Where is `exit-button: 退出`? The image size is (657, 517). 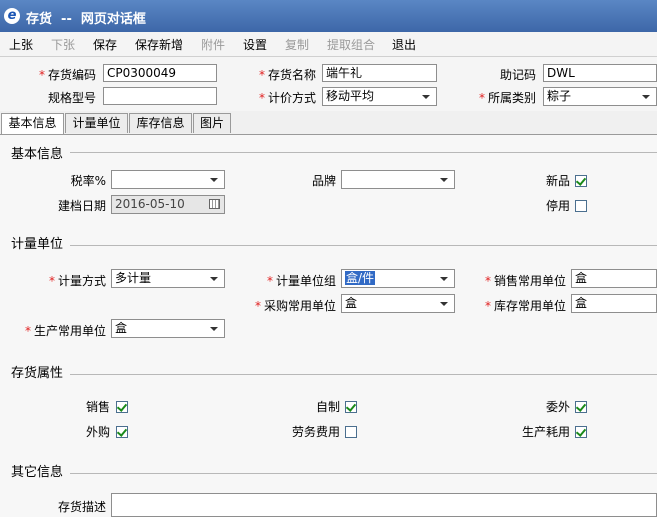 exit-button: 退出 is located at coordinates (404, 44).